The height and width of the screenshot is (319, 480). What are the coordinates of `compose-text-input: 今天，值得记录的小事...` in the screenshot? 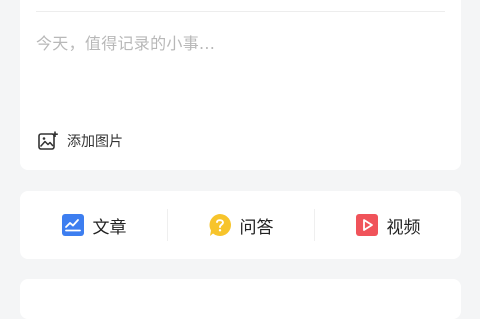 It's located at (125, 42).